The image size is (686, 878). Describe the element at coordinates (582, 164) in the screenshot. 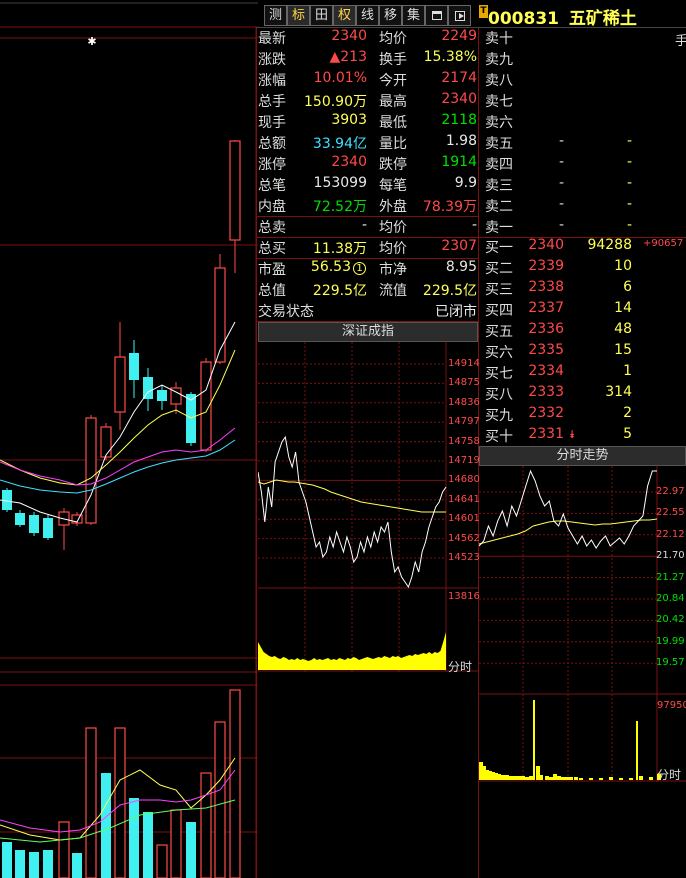

I see `ask-row: 卖四 - -` at that location.